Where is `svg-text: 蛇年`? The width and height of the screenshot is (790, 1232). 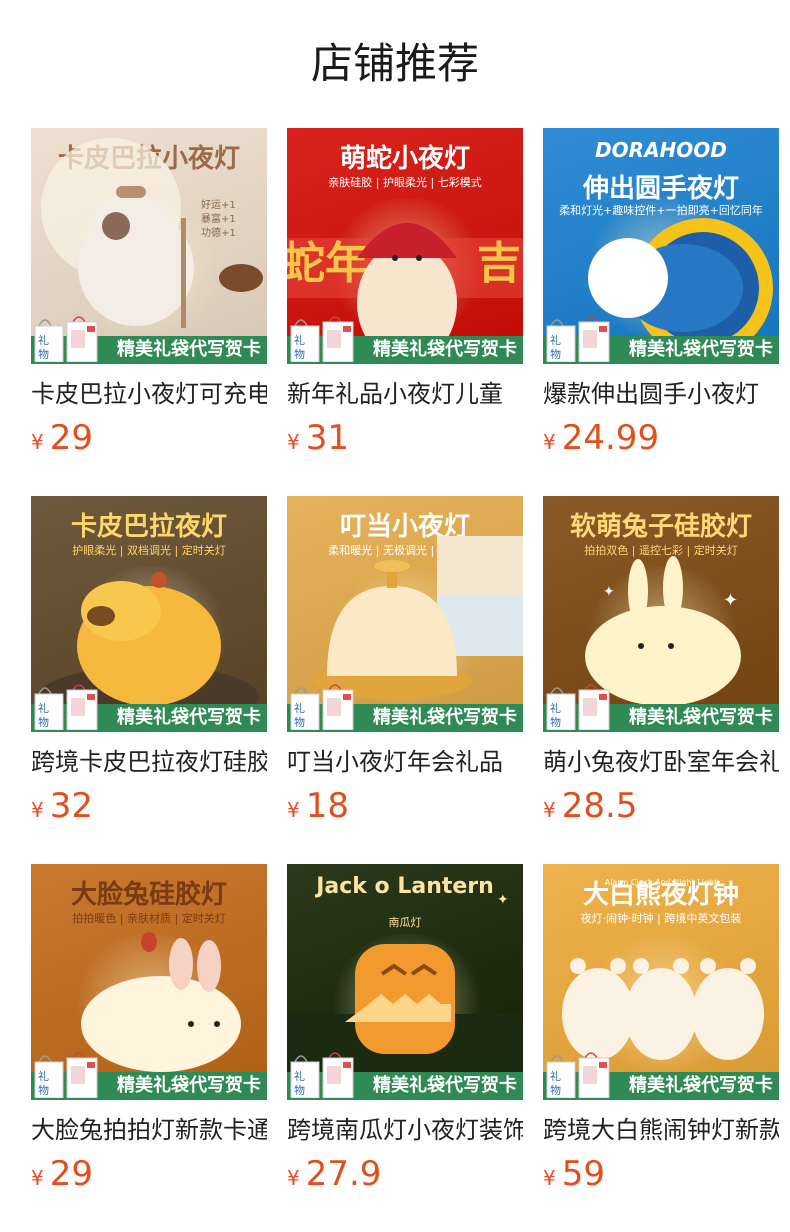 svg-text: 蛇年 is located at coordinates (328, 263).